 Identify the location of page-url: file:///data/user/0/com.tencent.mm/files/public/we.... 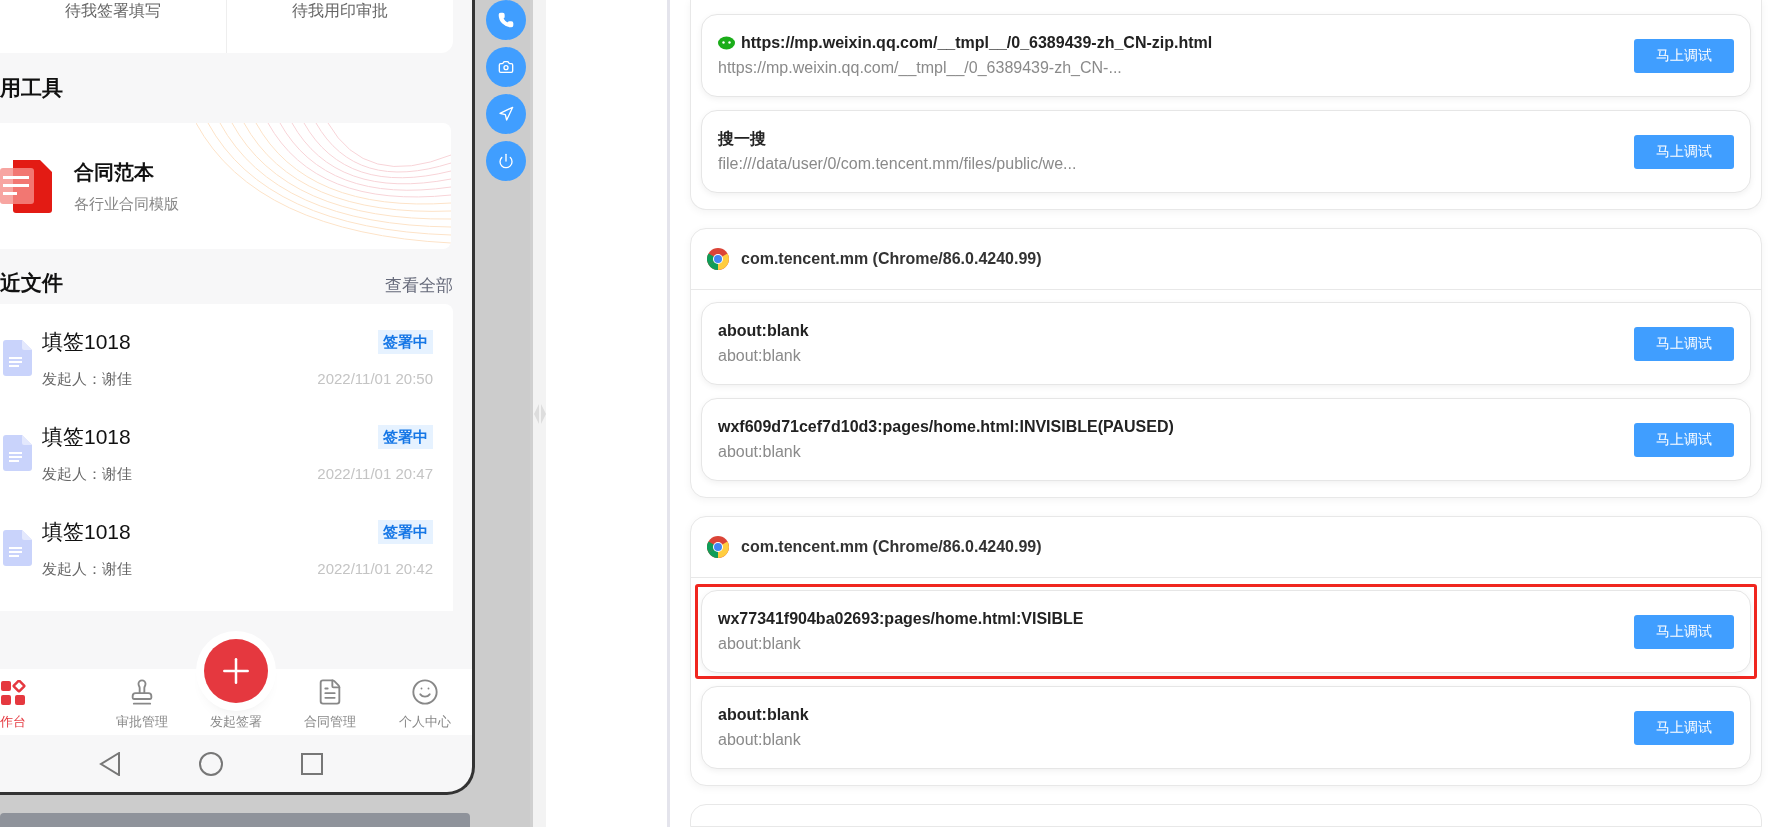
(898, 164).